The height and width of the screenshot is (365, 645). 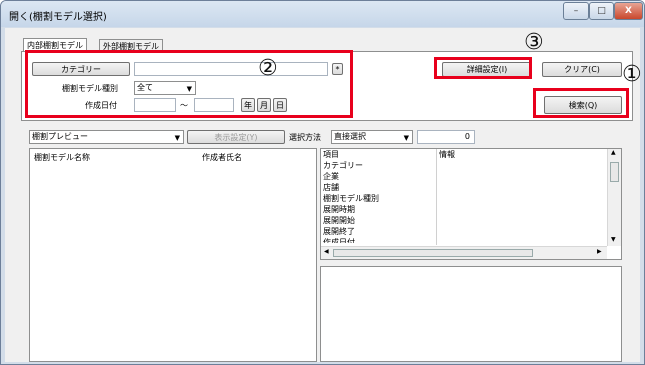 I want to click on minimize-button: –, so click(x=576, y=11).